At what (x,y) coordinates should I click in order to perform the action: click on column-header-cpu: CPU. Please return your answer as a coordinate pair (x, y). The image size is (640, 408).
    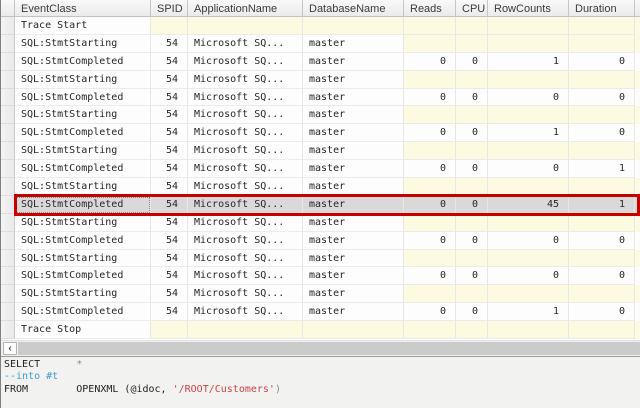
    Looking at the image, I should click on (472, 8).